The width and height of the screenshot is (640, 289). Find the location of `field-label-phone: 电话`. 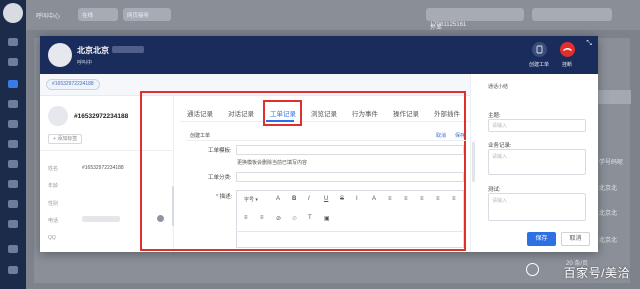

field-label-phone: 电话 is located at coordinates (53, 221).